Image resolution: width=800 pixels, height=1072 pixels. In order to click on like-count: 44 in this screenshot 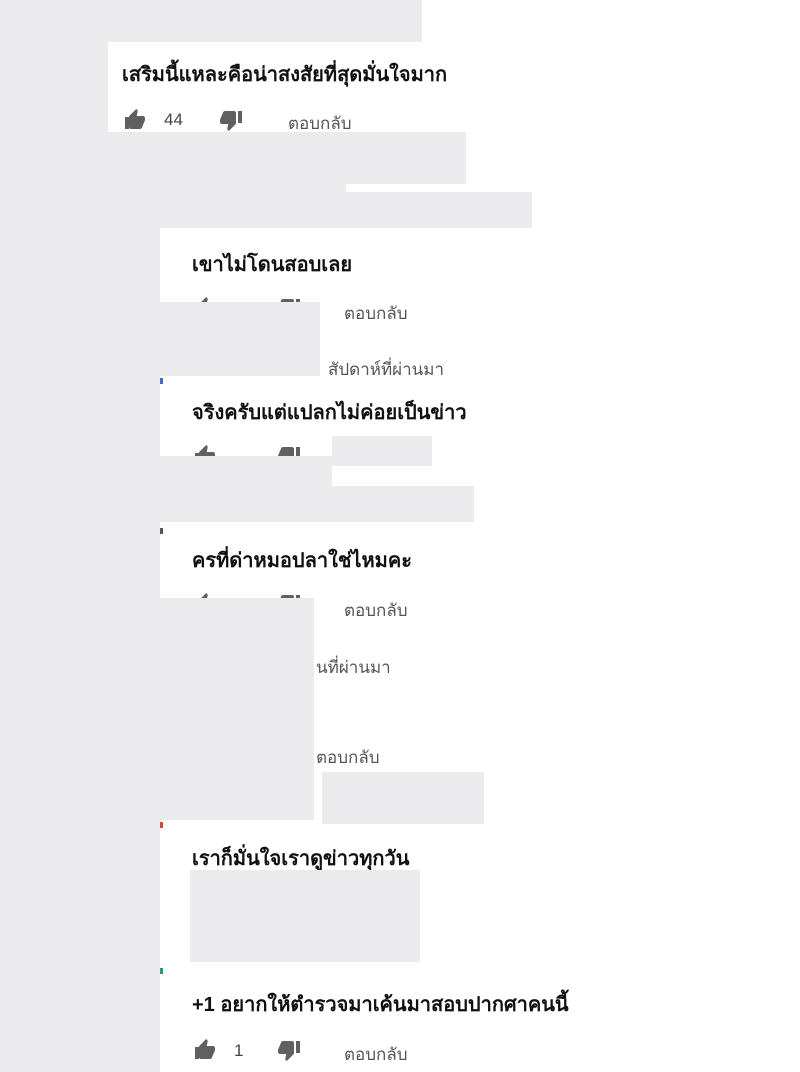, I will do `click(173, 119)`.